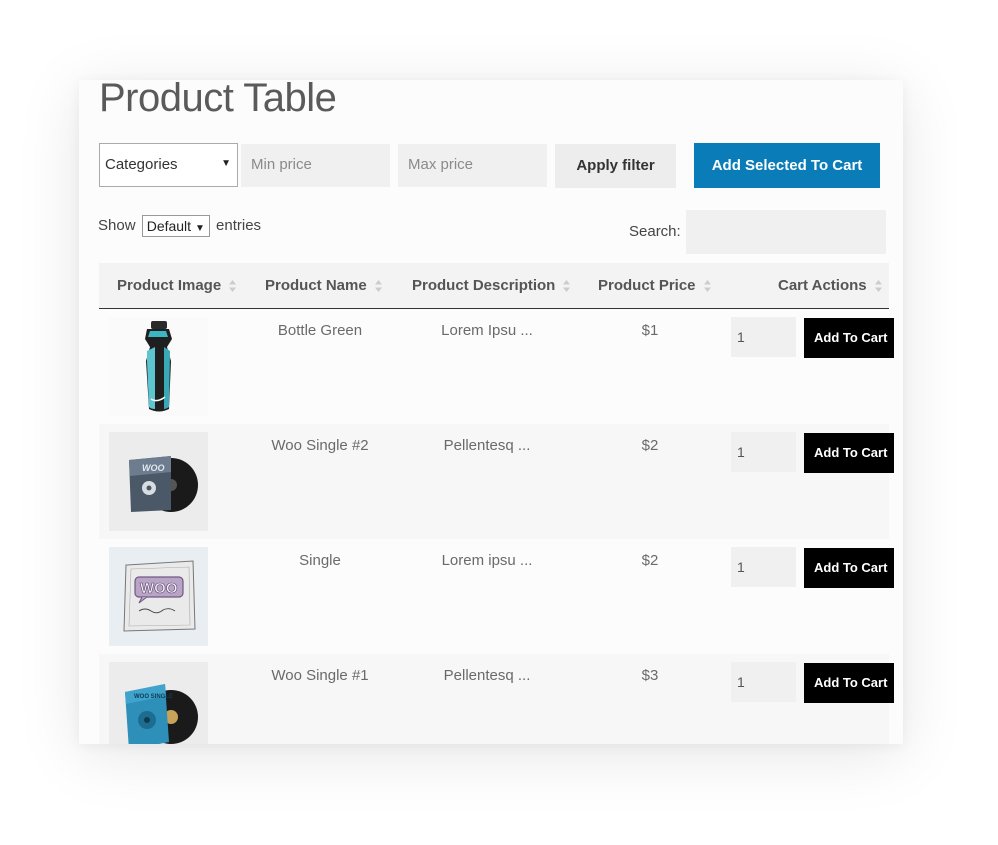 This screenshot has width=998, height=845. Describe the element at coordinates (655, 231) in the screenshot. I see `search-label: Search:` at that location.